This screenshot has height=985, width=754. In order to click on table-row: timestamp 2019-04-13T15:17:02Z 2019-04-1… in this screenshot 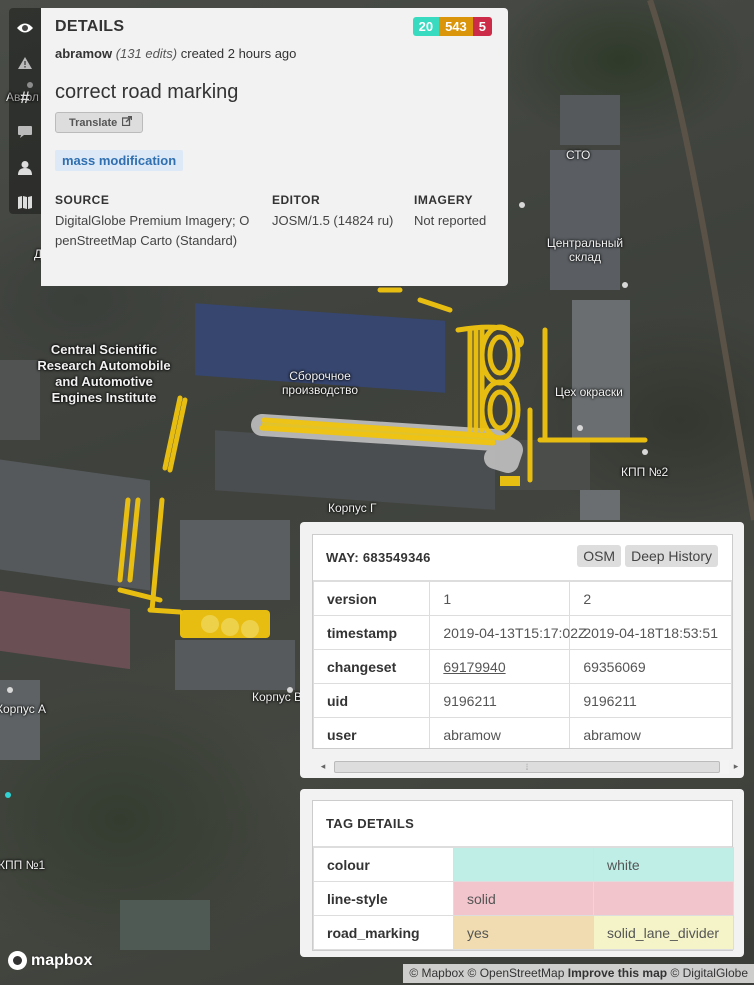, I will do `click(522, 632)`.